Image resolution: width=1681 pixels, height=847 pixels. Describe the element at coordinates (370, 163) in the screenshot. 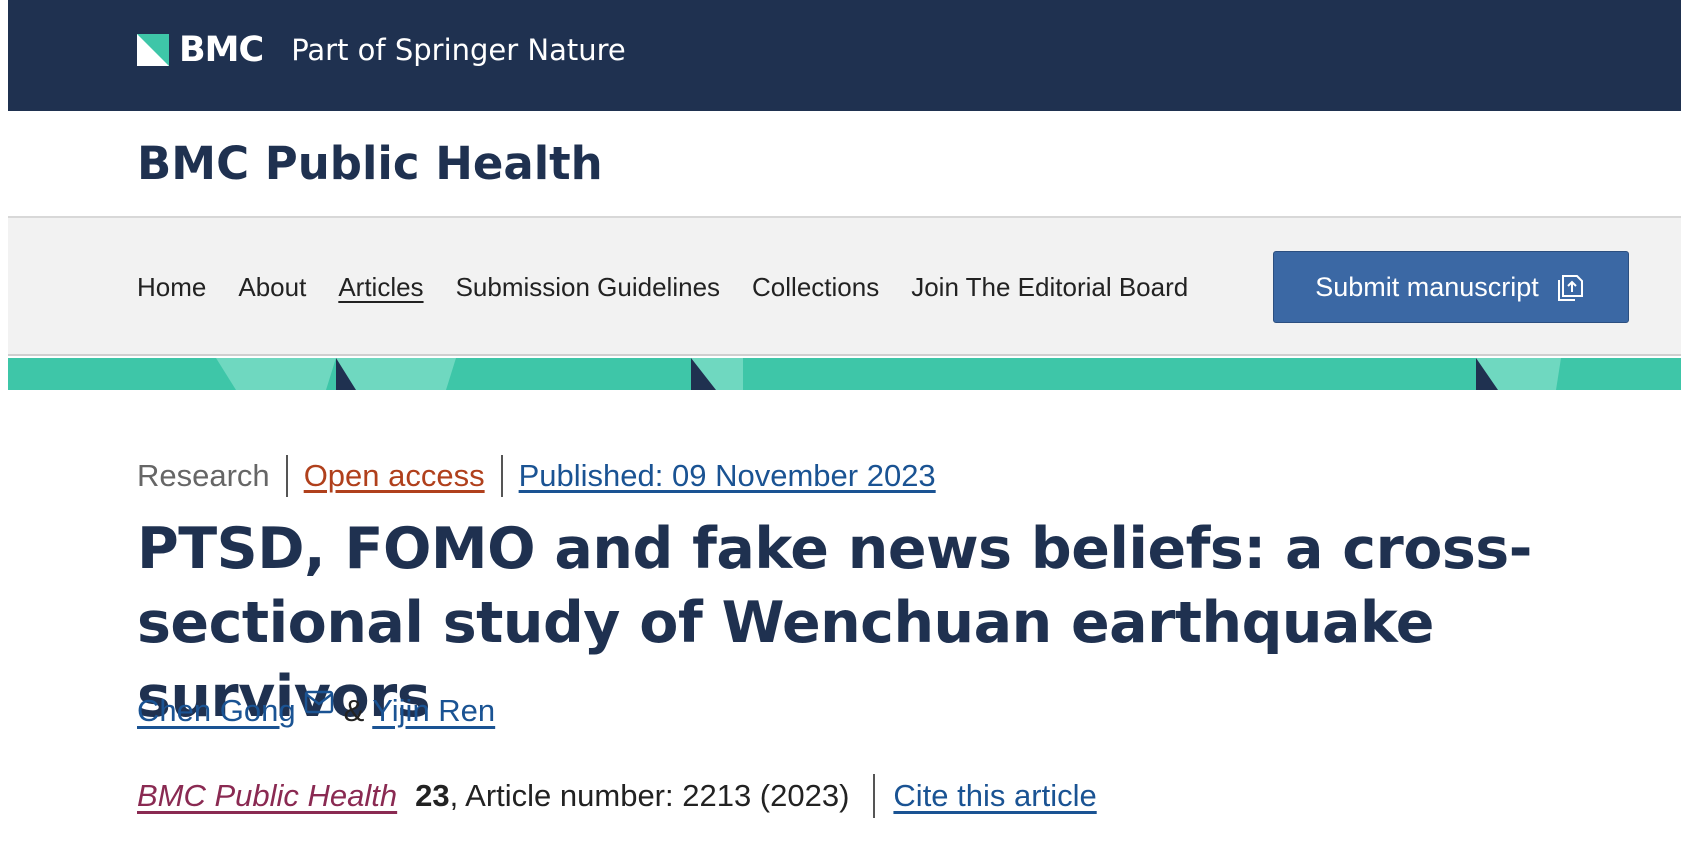

I see `journal-title: BMC Public Health` at that location.